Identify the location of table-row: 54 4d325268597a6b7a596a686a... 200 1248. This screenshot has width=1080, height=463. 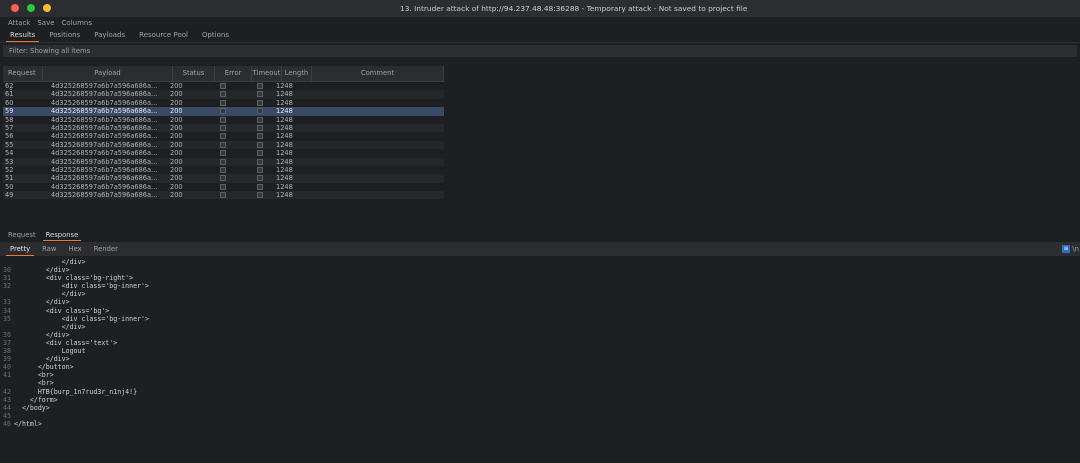
(223, 153).